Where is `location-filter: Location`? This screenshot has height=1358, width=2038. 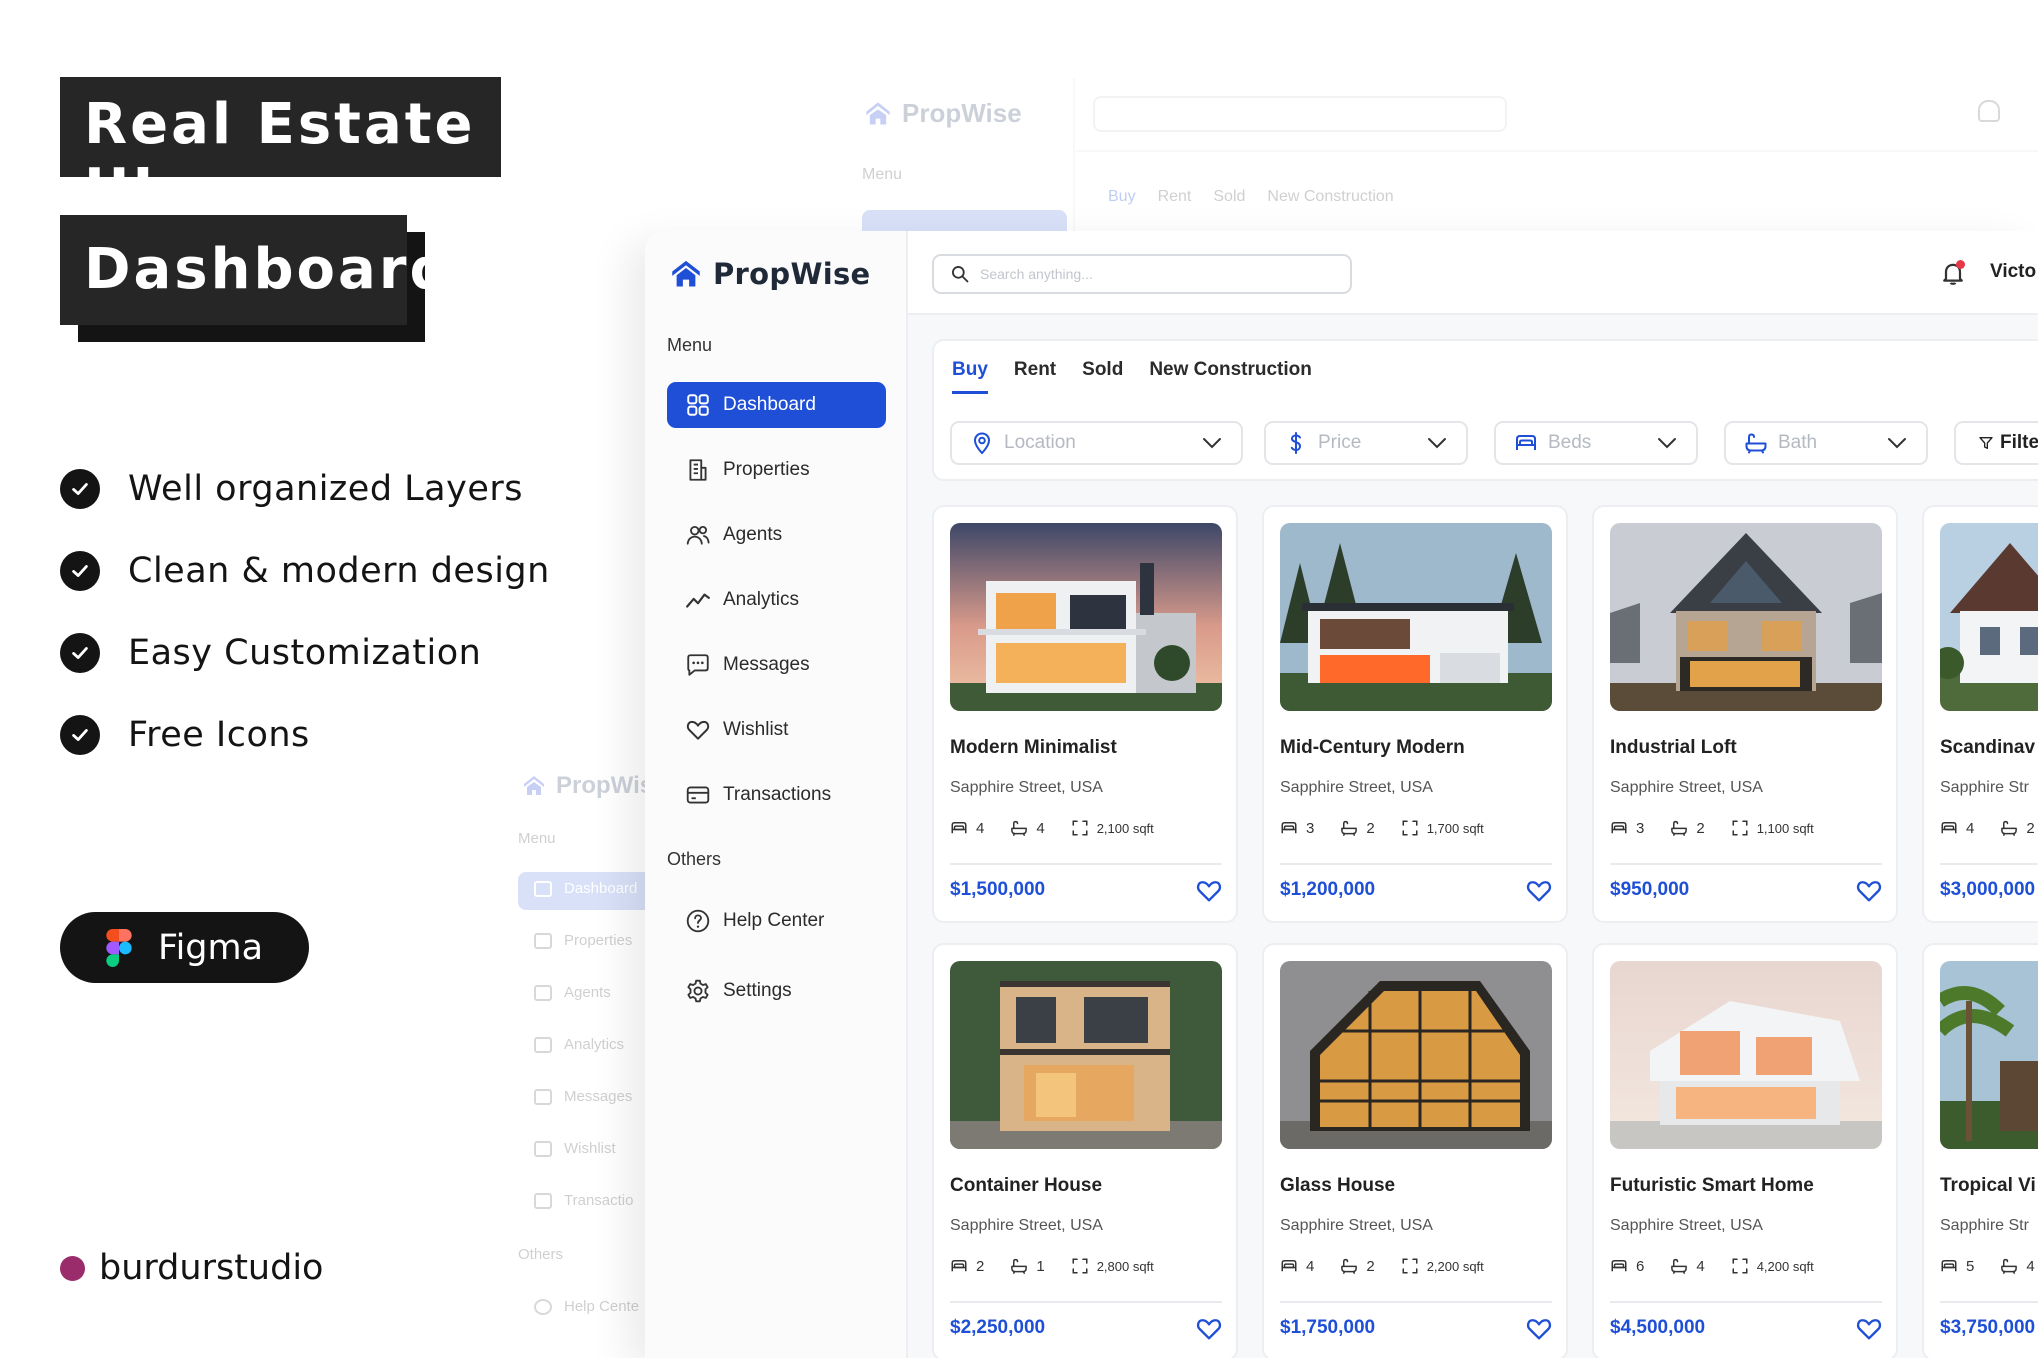
location-filter: Location is located at coordinates (1096, 443).